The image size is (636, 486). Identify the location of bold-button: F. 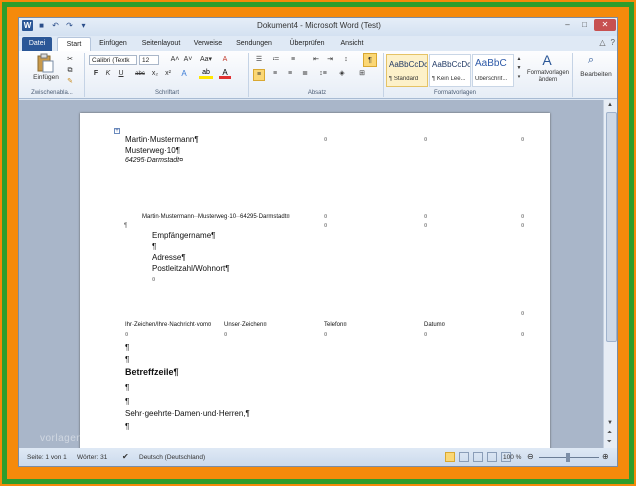
(96, 74).